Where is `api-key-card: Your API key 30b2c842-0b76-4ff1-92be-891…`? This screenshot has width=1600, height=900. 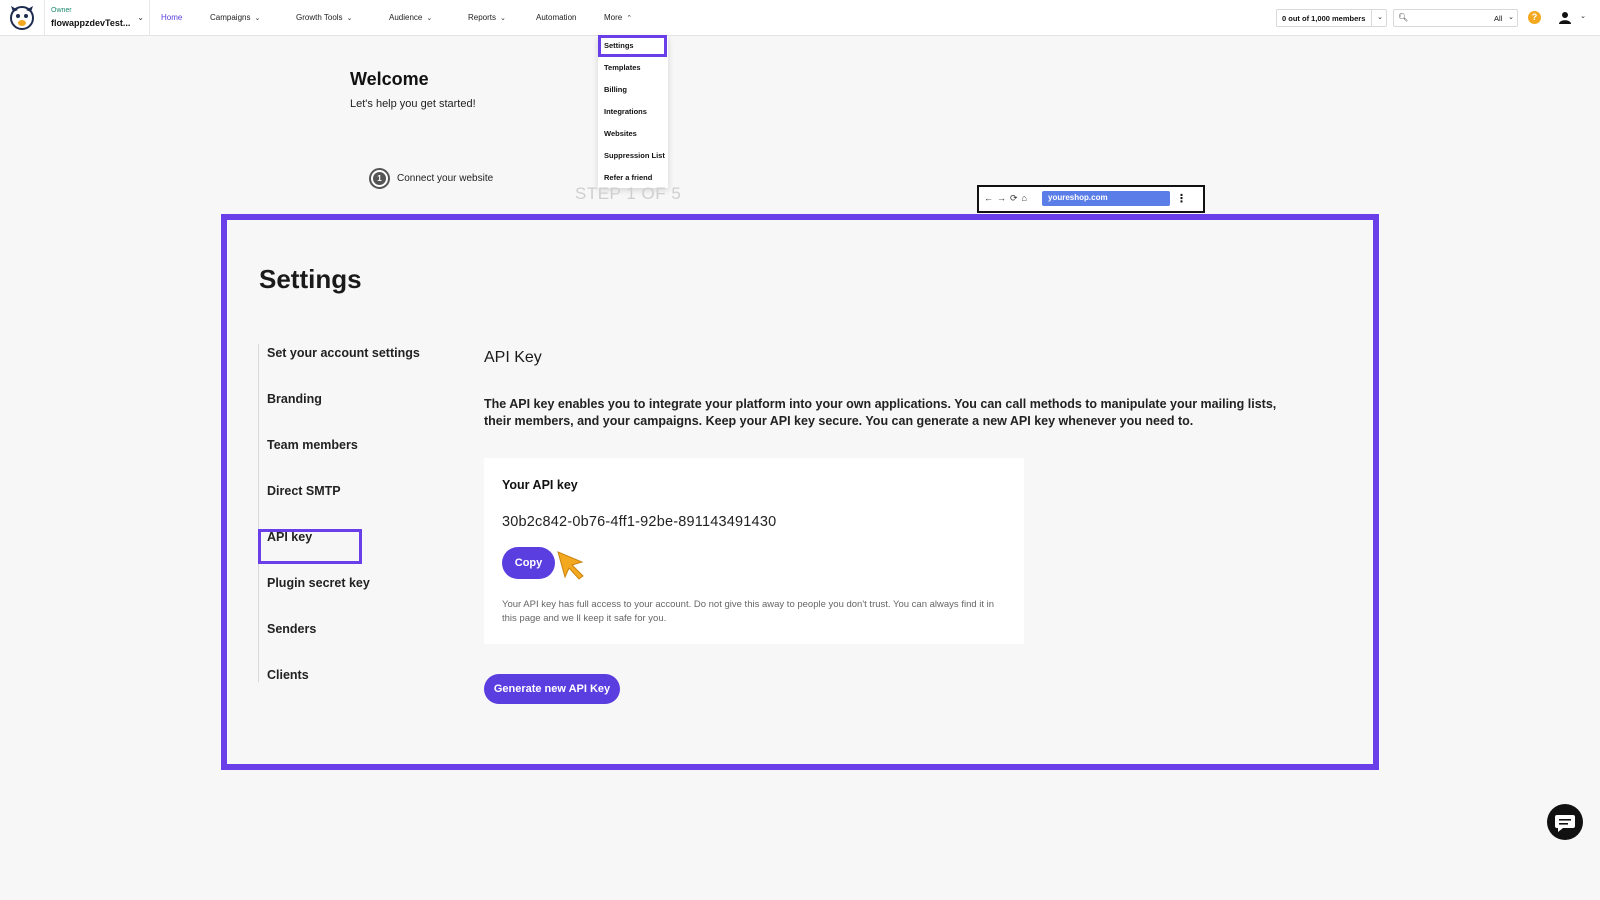 api-key-card: Your API key 30b2c842-0b76-4ff1-92be-891… is located at coordinates (754, 551).